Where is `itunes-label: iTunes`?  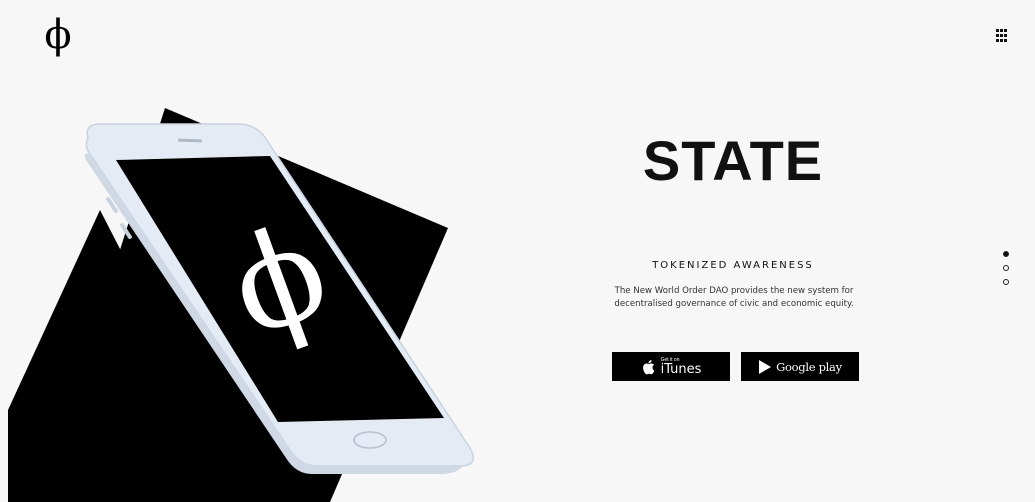
itunes-label: iTunes is located at coordinates (681, 369).